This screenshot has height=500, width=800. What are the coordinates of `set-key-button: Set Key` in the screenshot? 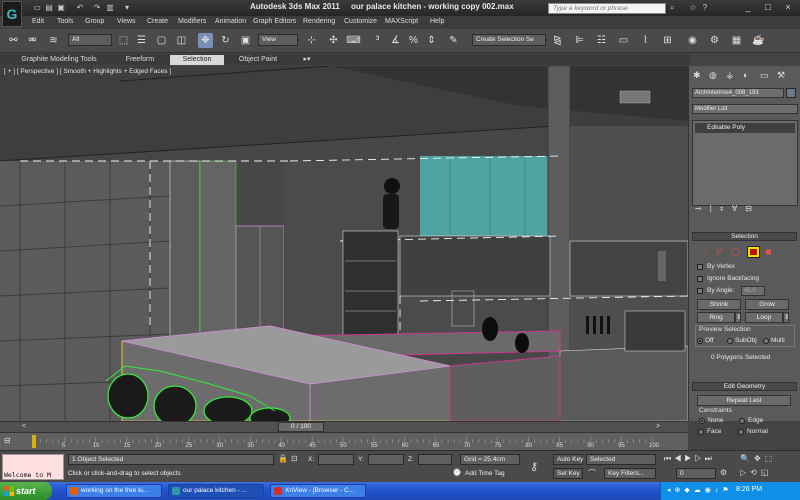 It's located at (568, 473).